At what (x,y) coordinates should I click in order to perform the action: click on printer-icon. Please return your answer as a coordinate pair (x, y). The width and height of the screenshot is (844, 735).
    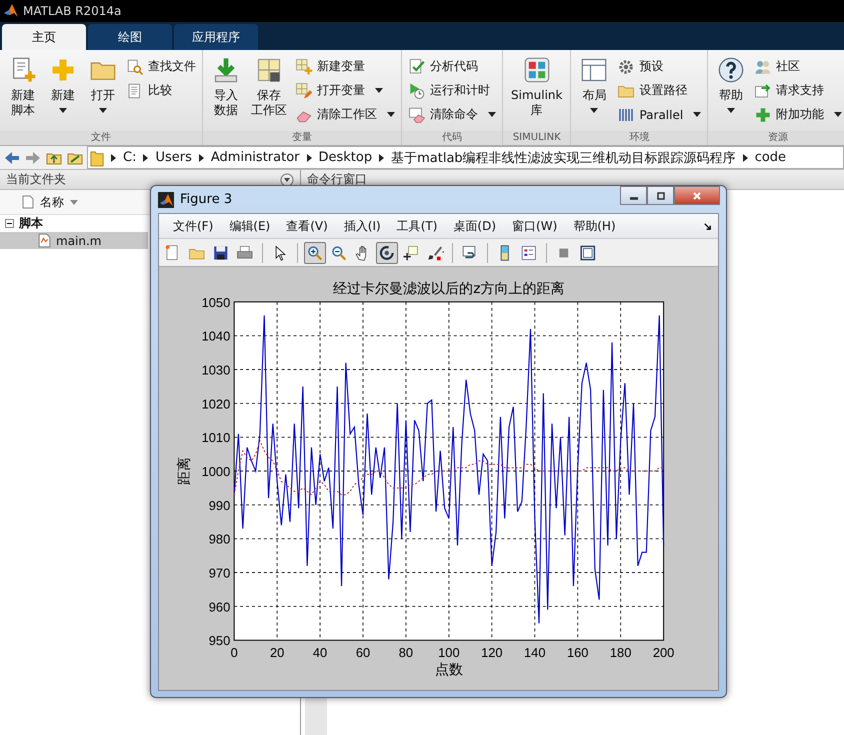
    Looking at the image, I should click on (245, 253).